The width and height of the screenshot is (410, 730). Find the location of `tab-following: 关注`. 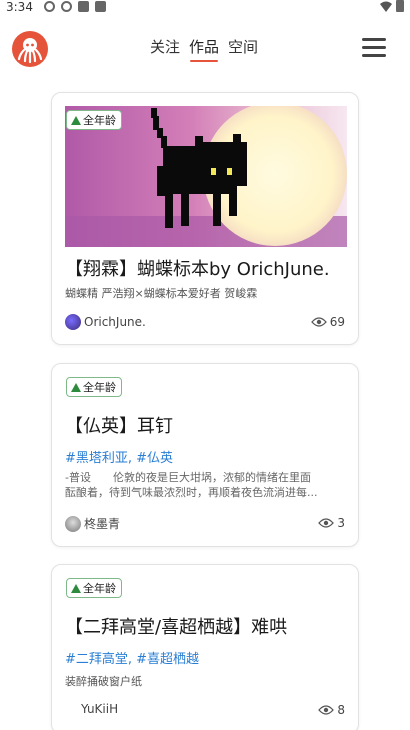

tab-following: 关注 is located at coordinates (165, 49).